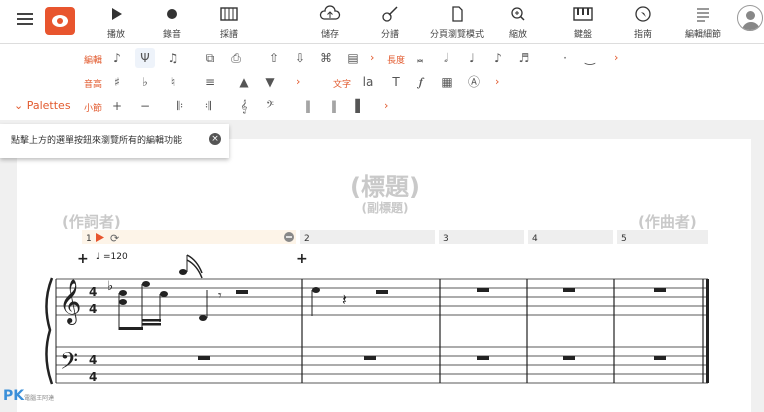  What do you see at coordinates (89, 239) in the screenshot?
I see `measure-number-1: 1` at bounding box center [89, 239].